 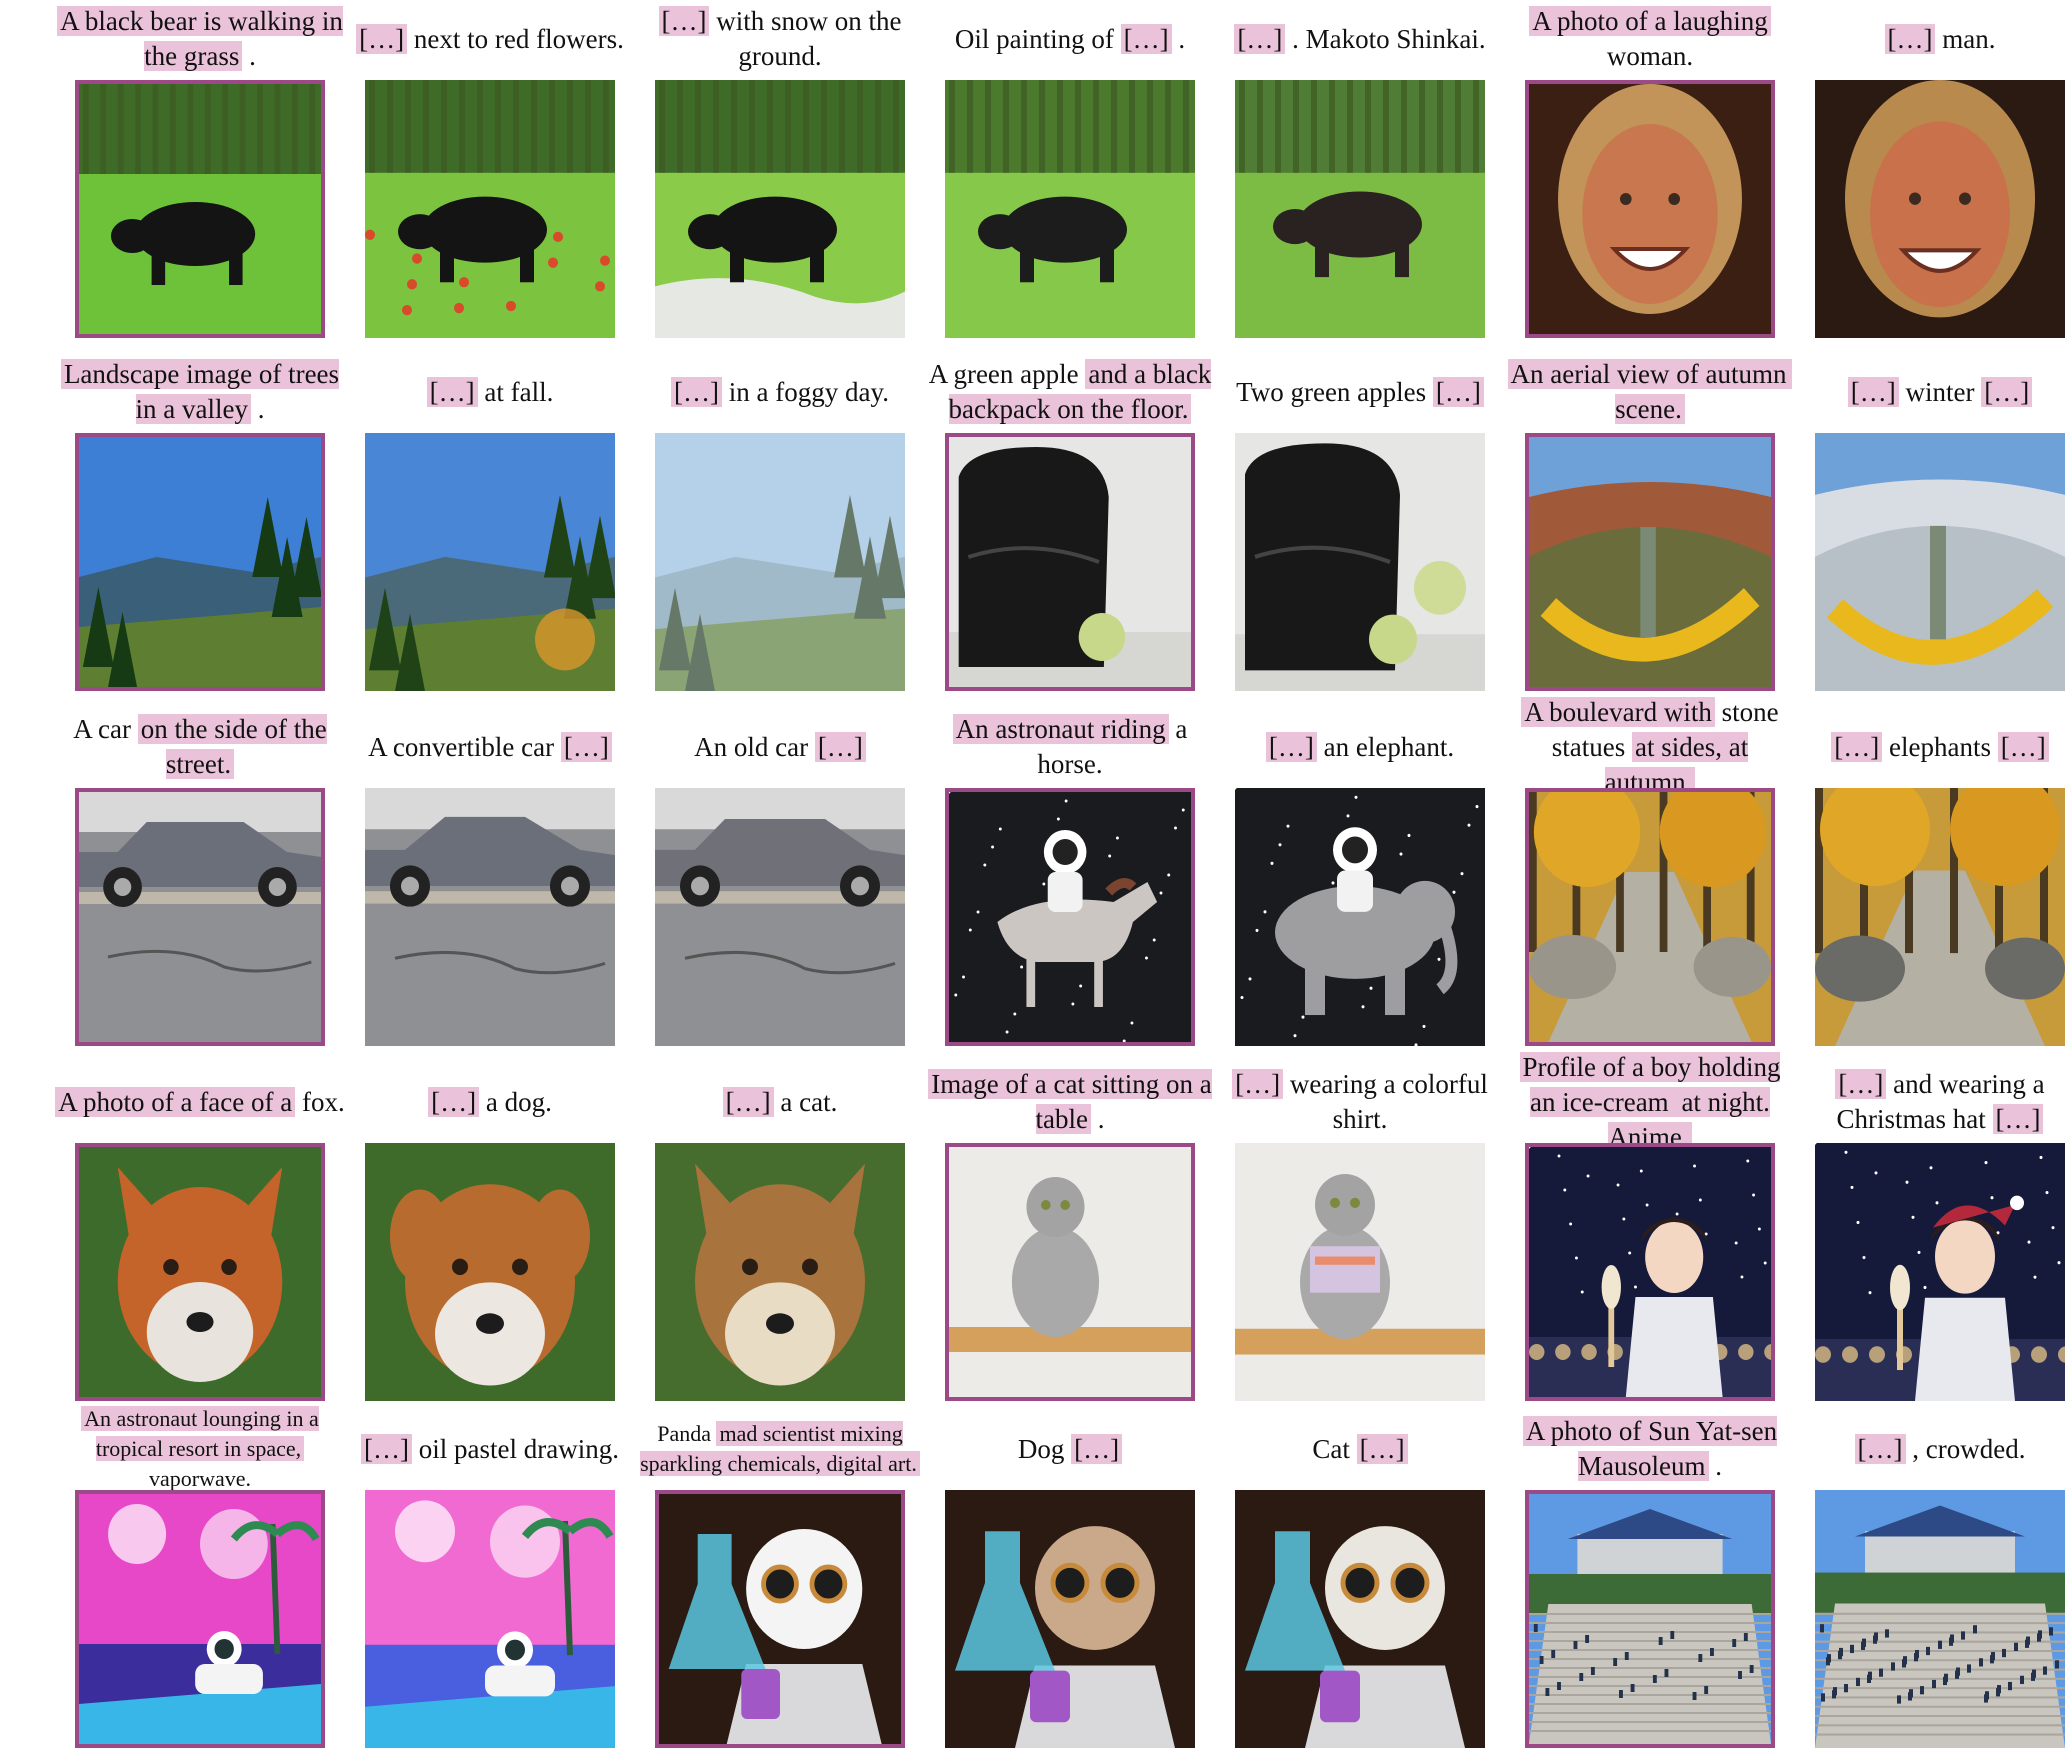 I want to click on caption-highlight: An astronaut riding, so click(x=1060, y=729).